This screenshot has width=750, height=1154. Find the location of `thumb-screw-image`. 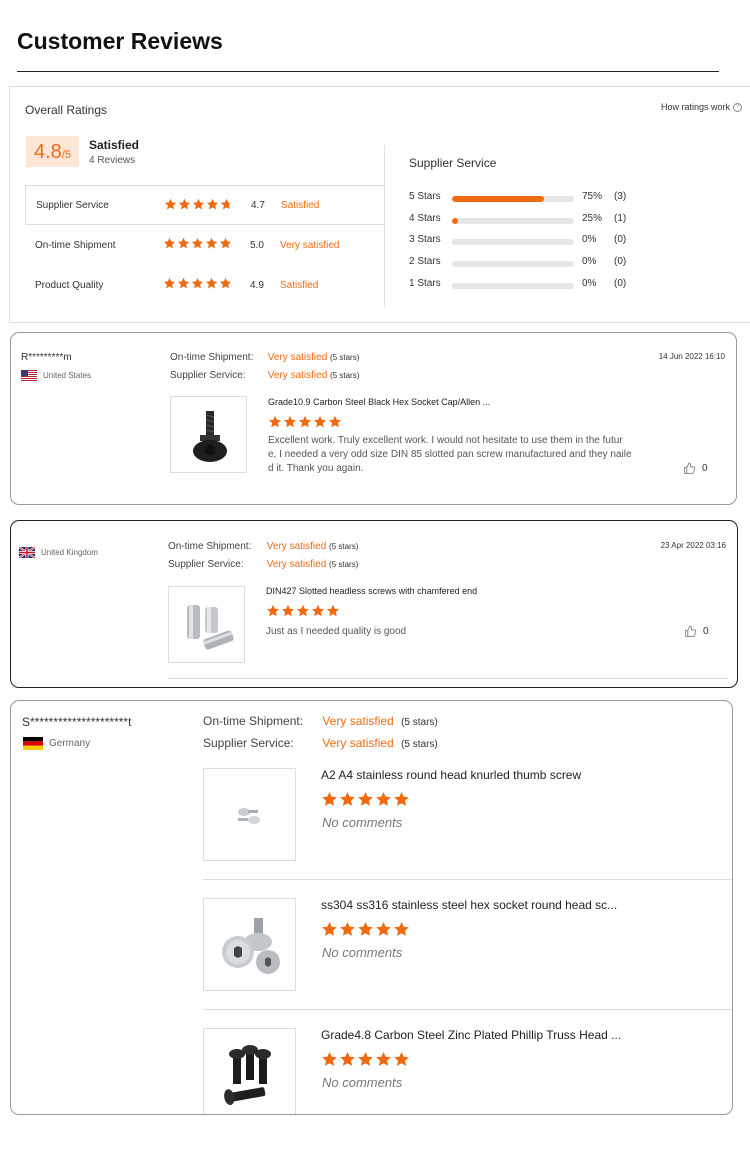

thumb-screw-image is located at coordinates (248, 815).